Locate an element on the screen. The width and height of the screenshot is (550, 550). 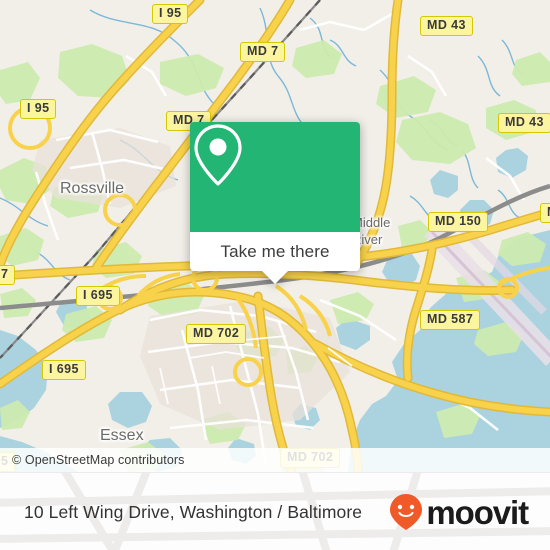
popup-action-bar: Take me there is located at coordinates (275, 258).